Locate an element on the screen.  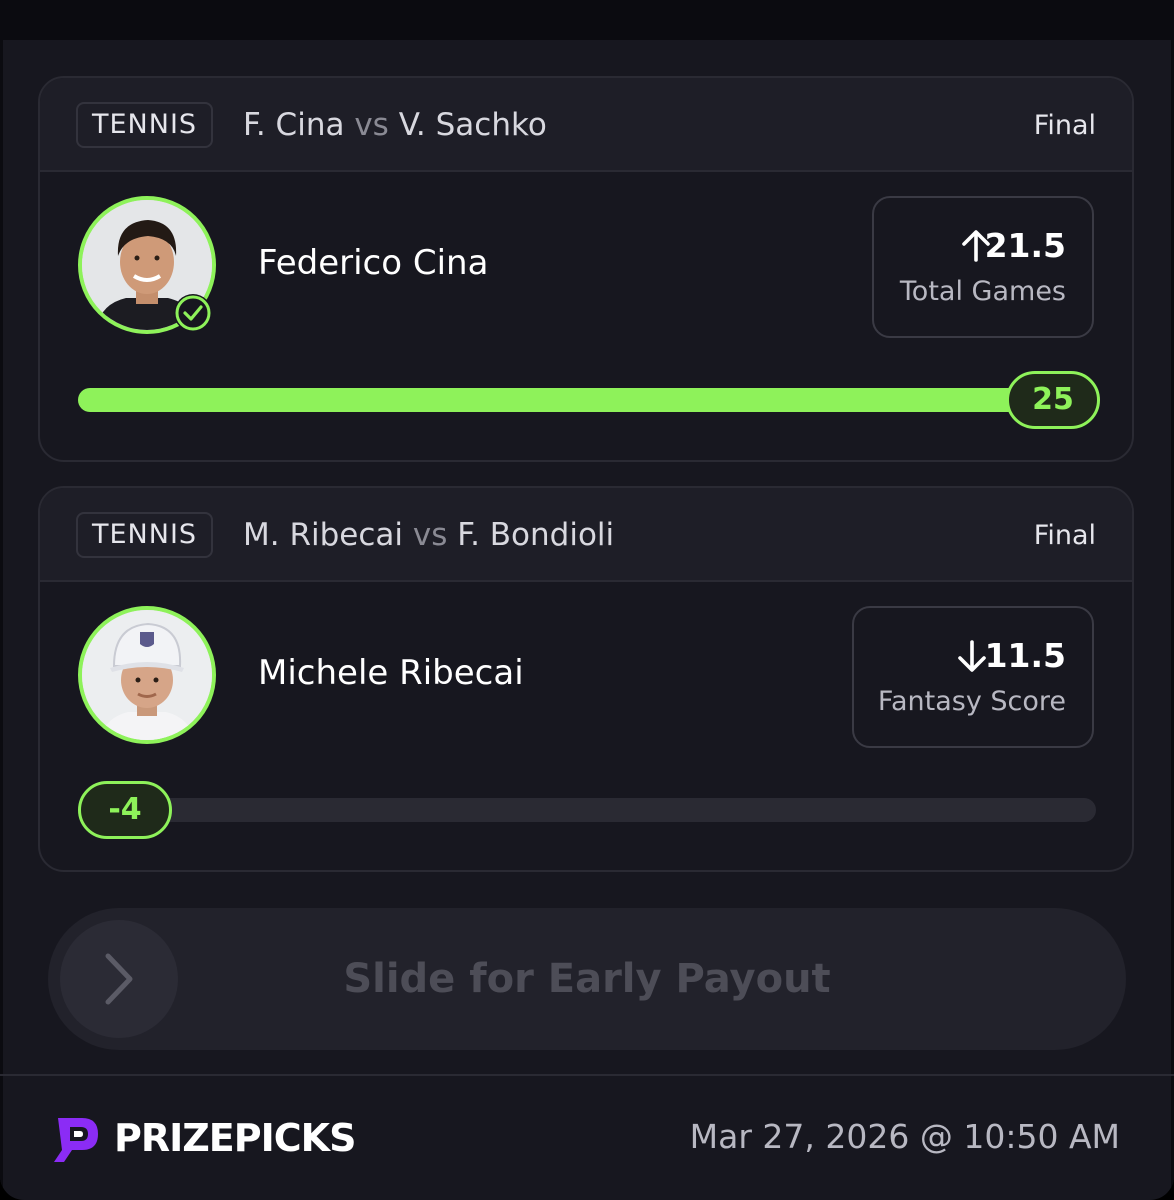
slider-label: Slide for Early Payout is located at coordinates (587, 979).